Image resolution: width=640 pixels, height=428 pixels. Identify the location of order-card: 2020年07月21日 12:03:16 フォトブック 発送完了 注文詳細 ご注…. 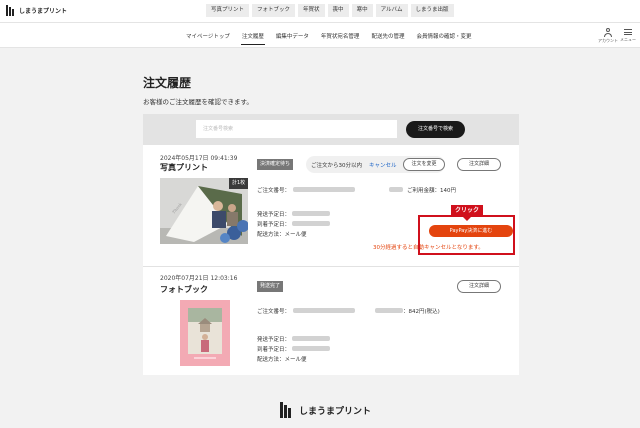
(331, 321).